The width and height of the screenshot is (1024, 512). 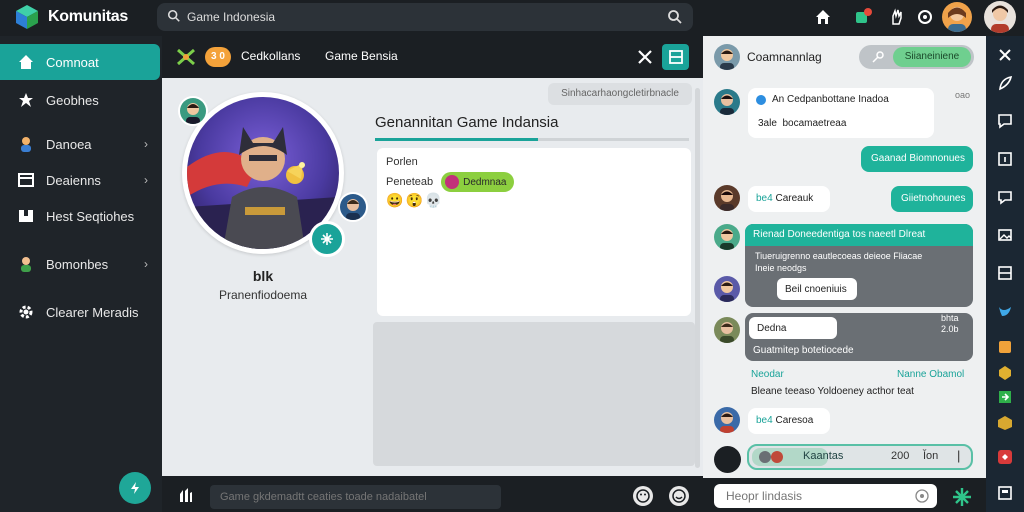 I want to click on cursor-icon: |, so click(x=959, y=455).